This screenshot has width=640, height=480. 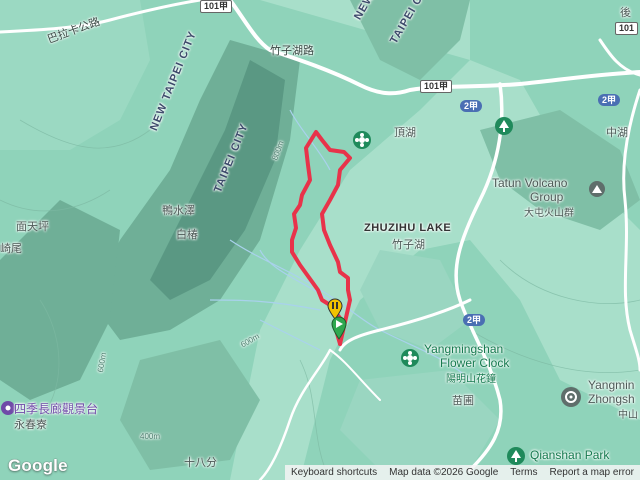 I want to click on poi-flower-clock-label-1: Yangmingshan, so click(x=464, y=349).